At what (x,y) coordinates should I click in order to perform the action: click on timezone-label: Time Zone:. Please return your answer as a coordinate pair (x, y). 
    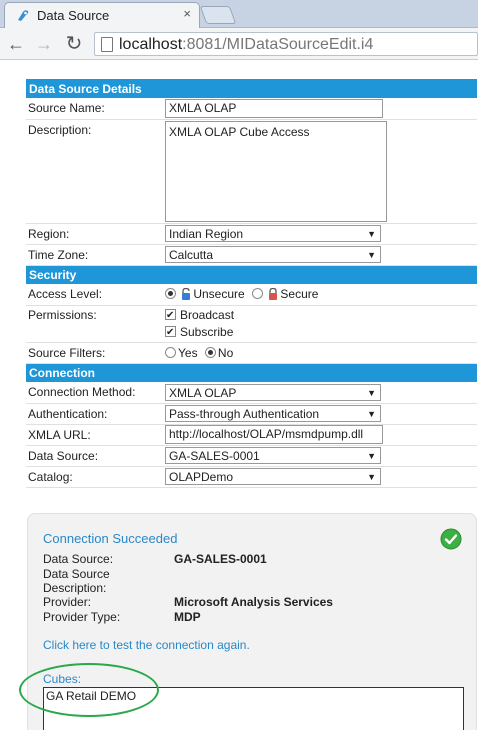
    Looking at the image, I should click on (94, 255).